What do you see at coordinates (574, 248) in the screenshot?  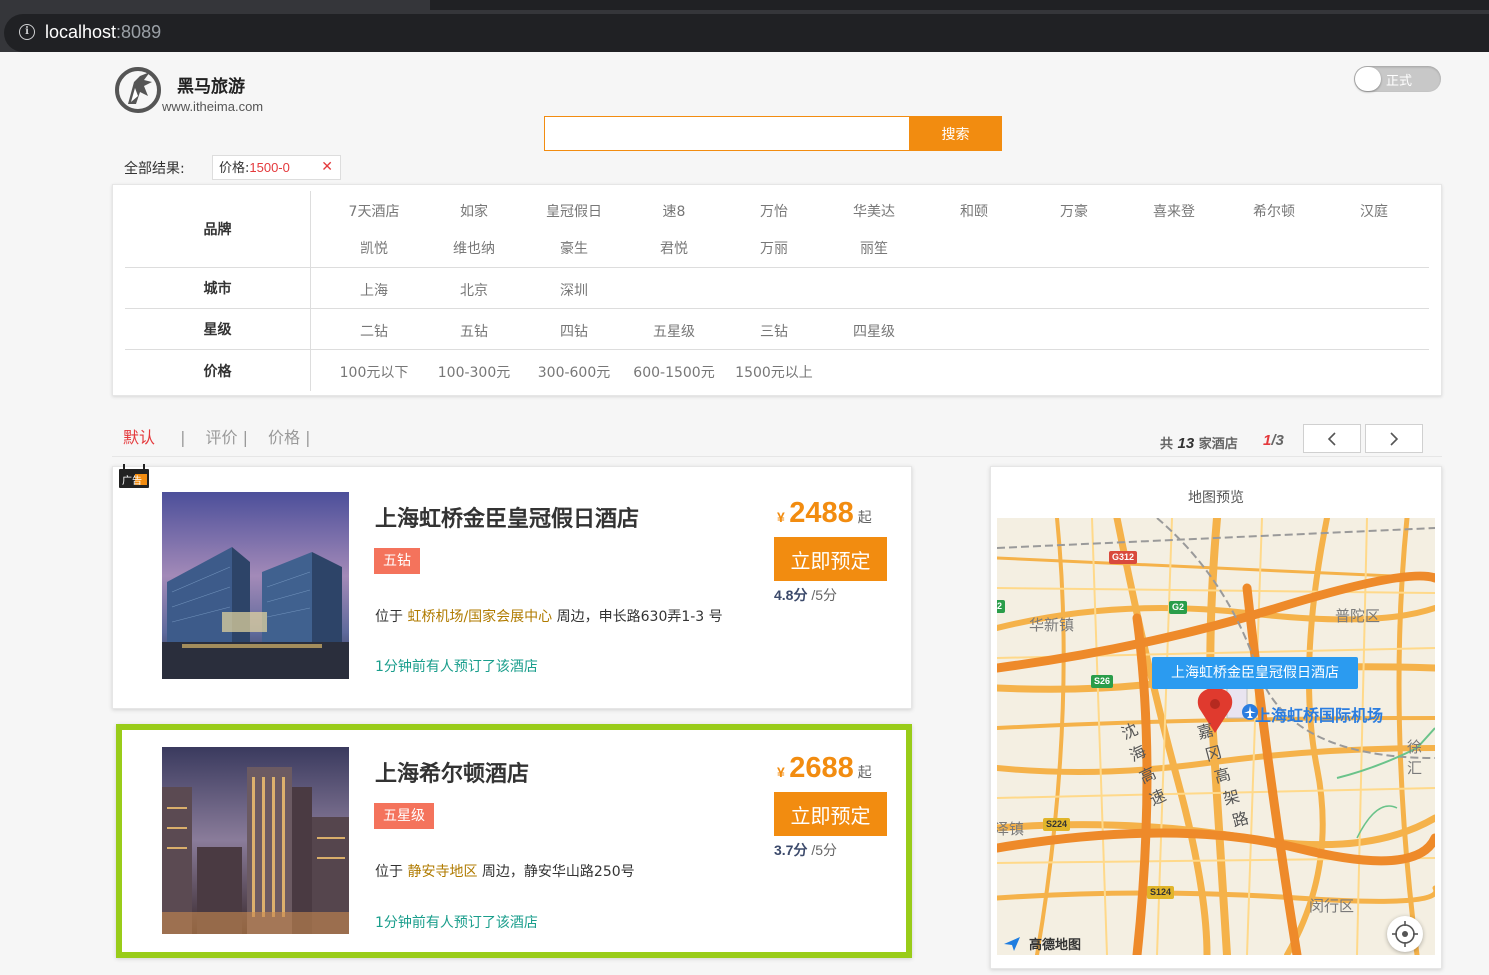 I see `filter-option: 豪生` at bounding box center [574, 248].